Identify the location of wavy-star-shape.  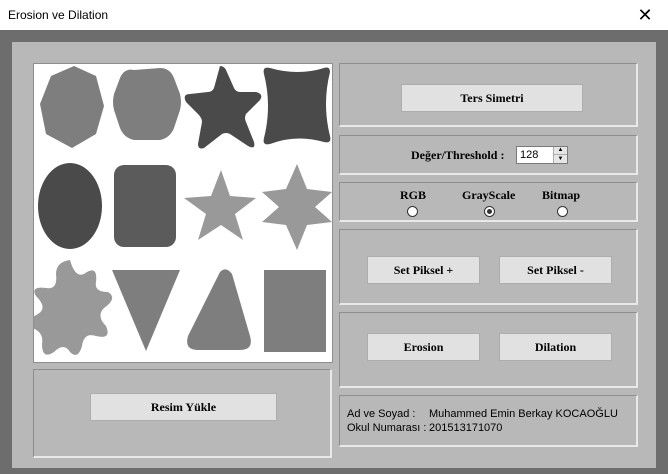
(73, 307).